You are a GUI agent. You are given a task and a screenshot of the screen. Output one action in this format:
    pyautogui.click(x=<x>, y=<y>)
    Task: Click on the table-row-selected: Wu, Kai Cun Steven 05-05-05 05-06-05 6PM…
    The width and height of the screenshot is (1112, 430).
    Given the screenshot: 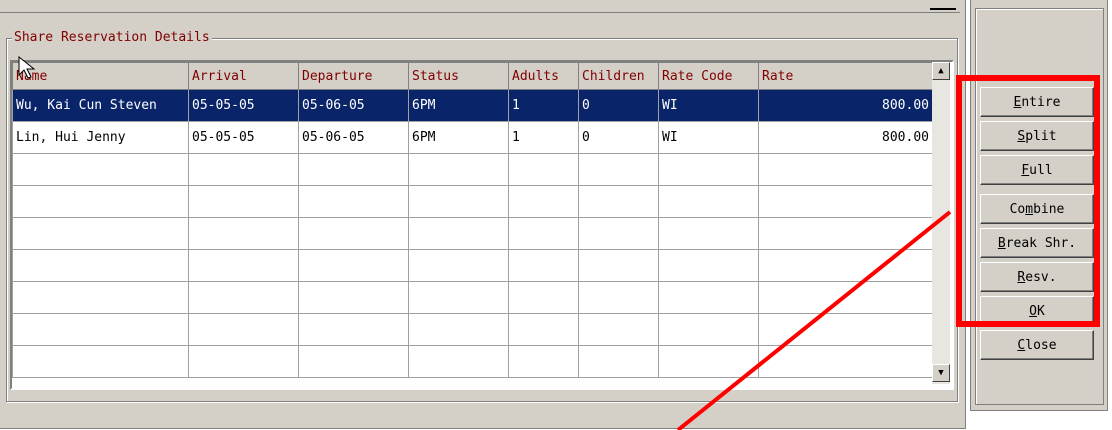 What is the action you would take?
    pyautogui.click(x=472, y=105)
    